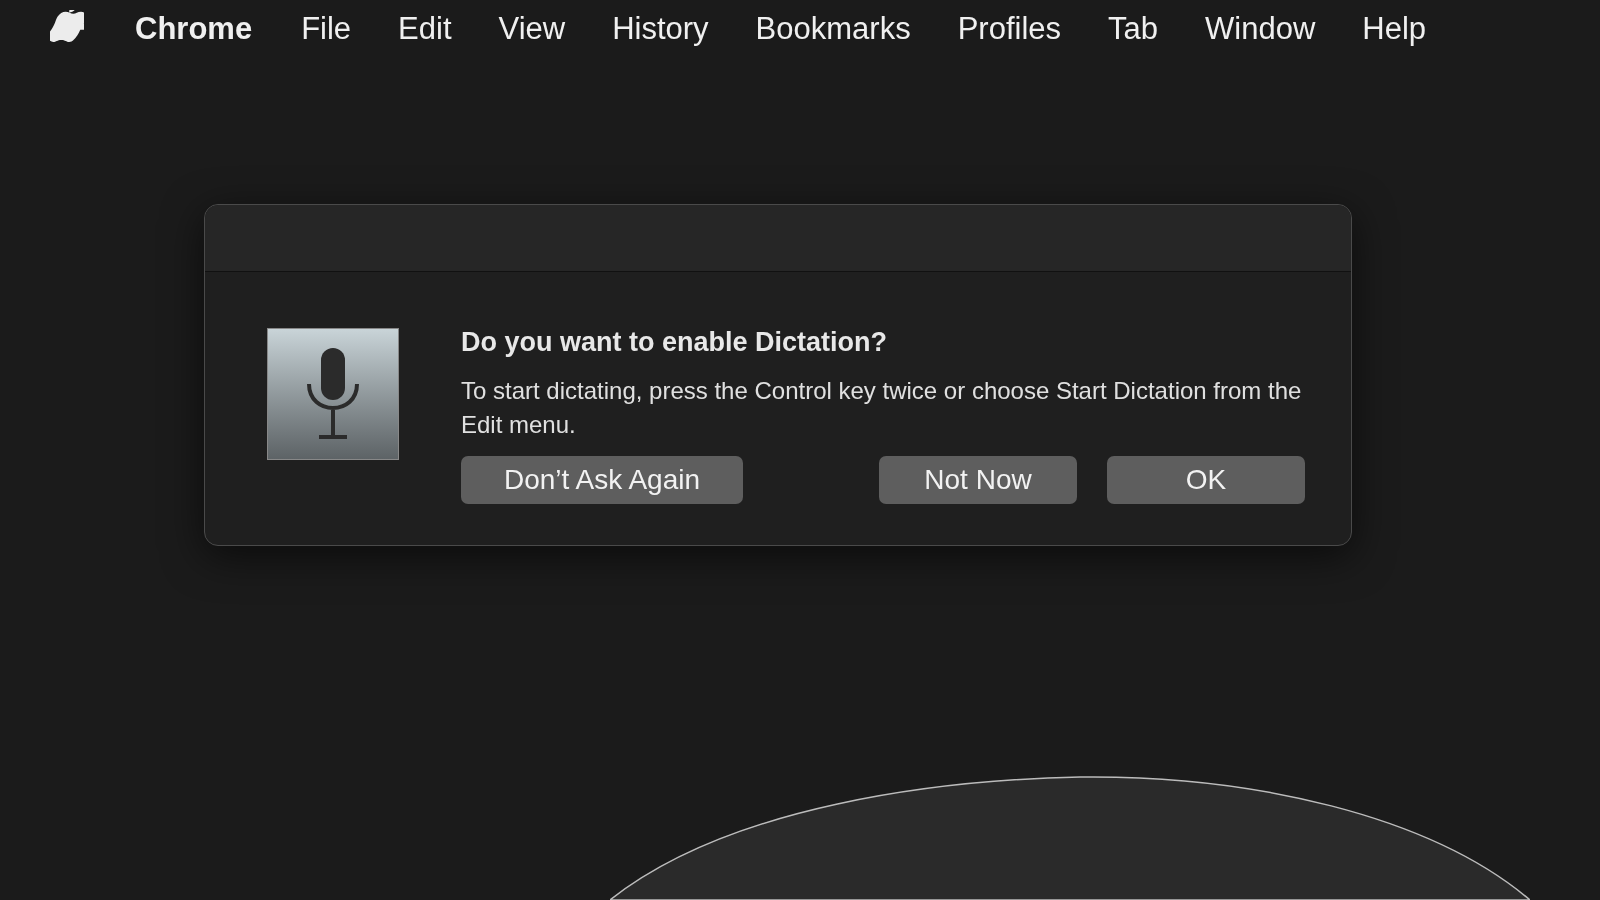 The height and width of the screenshot is (900, 1600). I want to click on menu-item: Edit, so click(425, 29).